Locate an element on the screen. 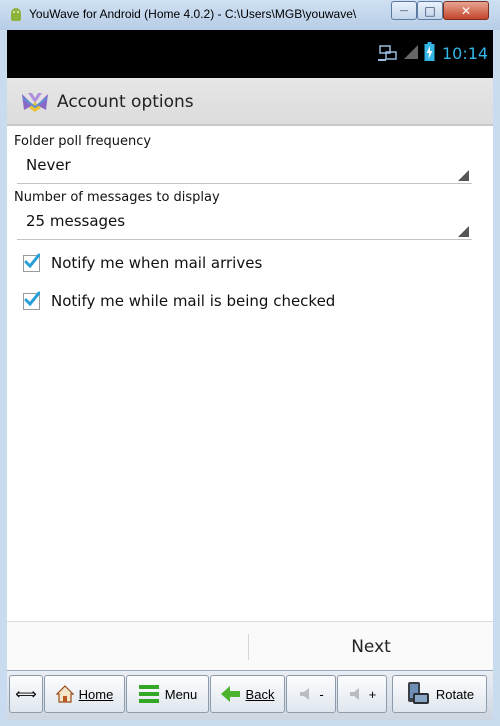 The image size is (500, 726). maximize-icon: □ is located at coordinates (430, 10).